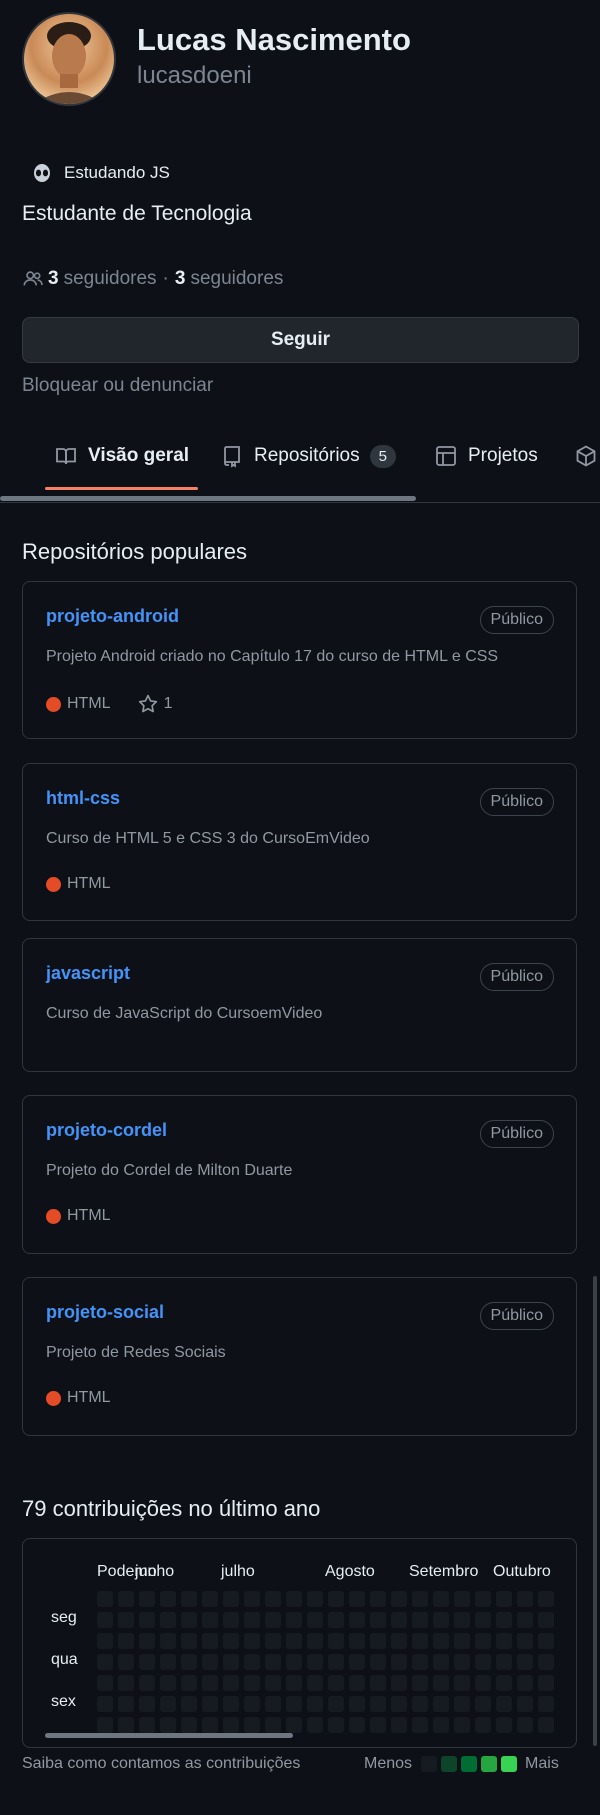  Describe the element at coordinates (83, 798) in the screenshot. I see `repo-name-link: html-css` at that location.